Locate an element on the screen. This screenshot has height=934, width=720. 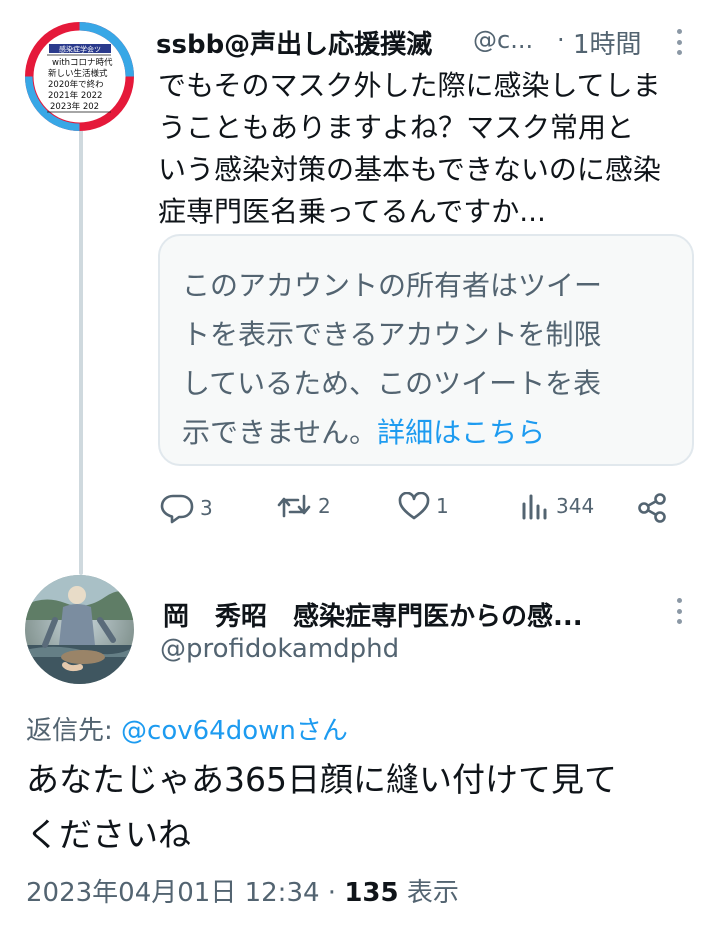
reply-button: 3 is located at coordinates (186, 508).